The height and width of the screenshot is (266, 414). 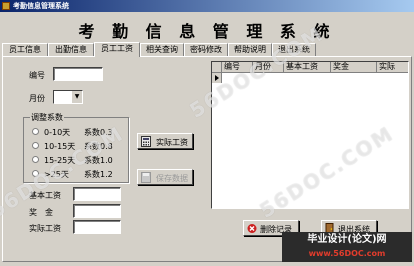 I want to click on tab-employee-info: 员工信息, so click(x=25, y=49).